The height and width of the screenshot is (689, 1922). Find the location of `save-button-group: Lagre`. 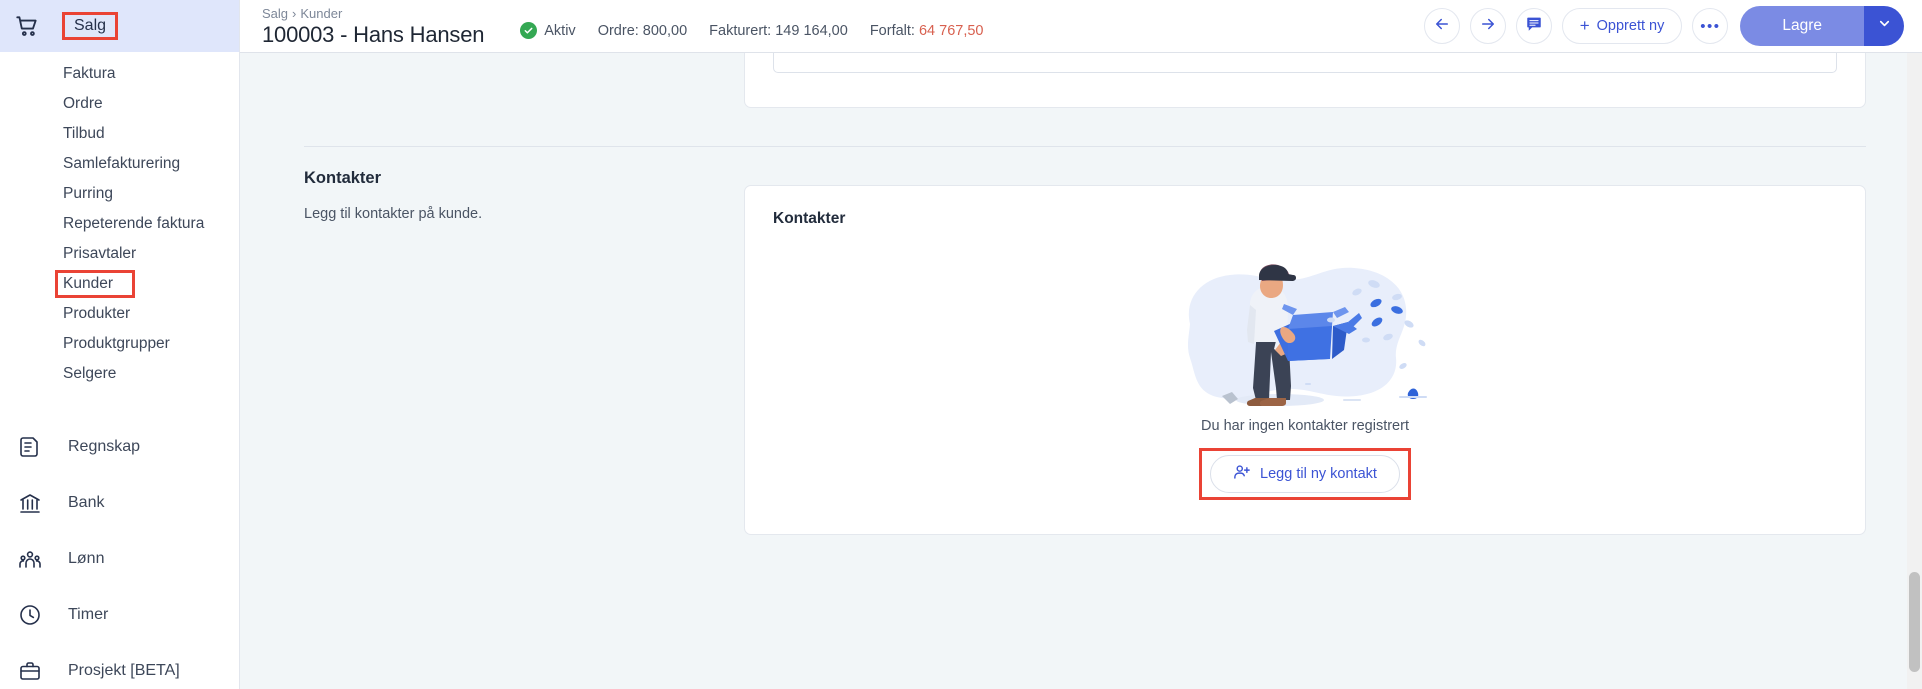

save-button-group: Lagre is located at coordinates (1822, 26).